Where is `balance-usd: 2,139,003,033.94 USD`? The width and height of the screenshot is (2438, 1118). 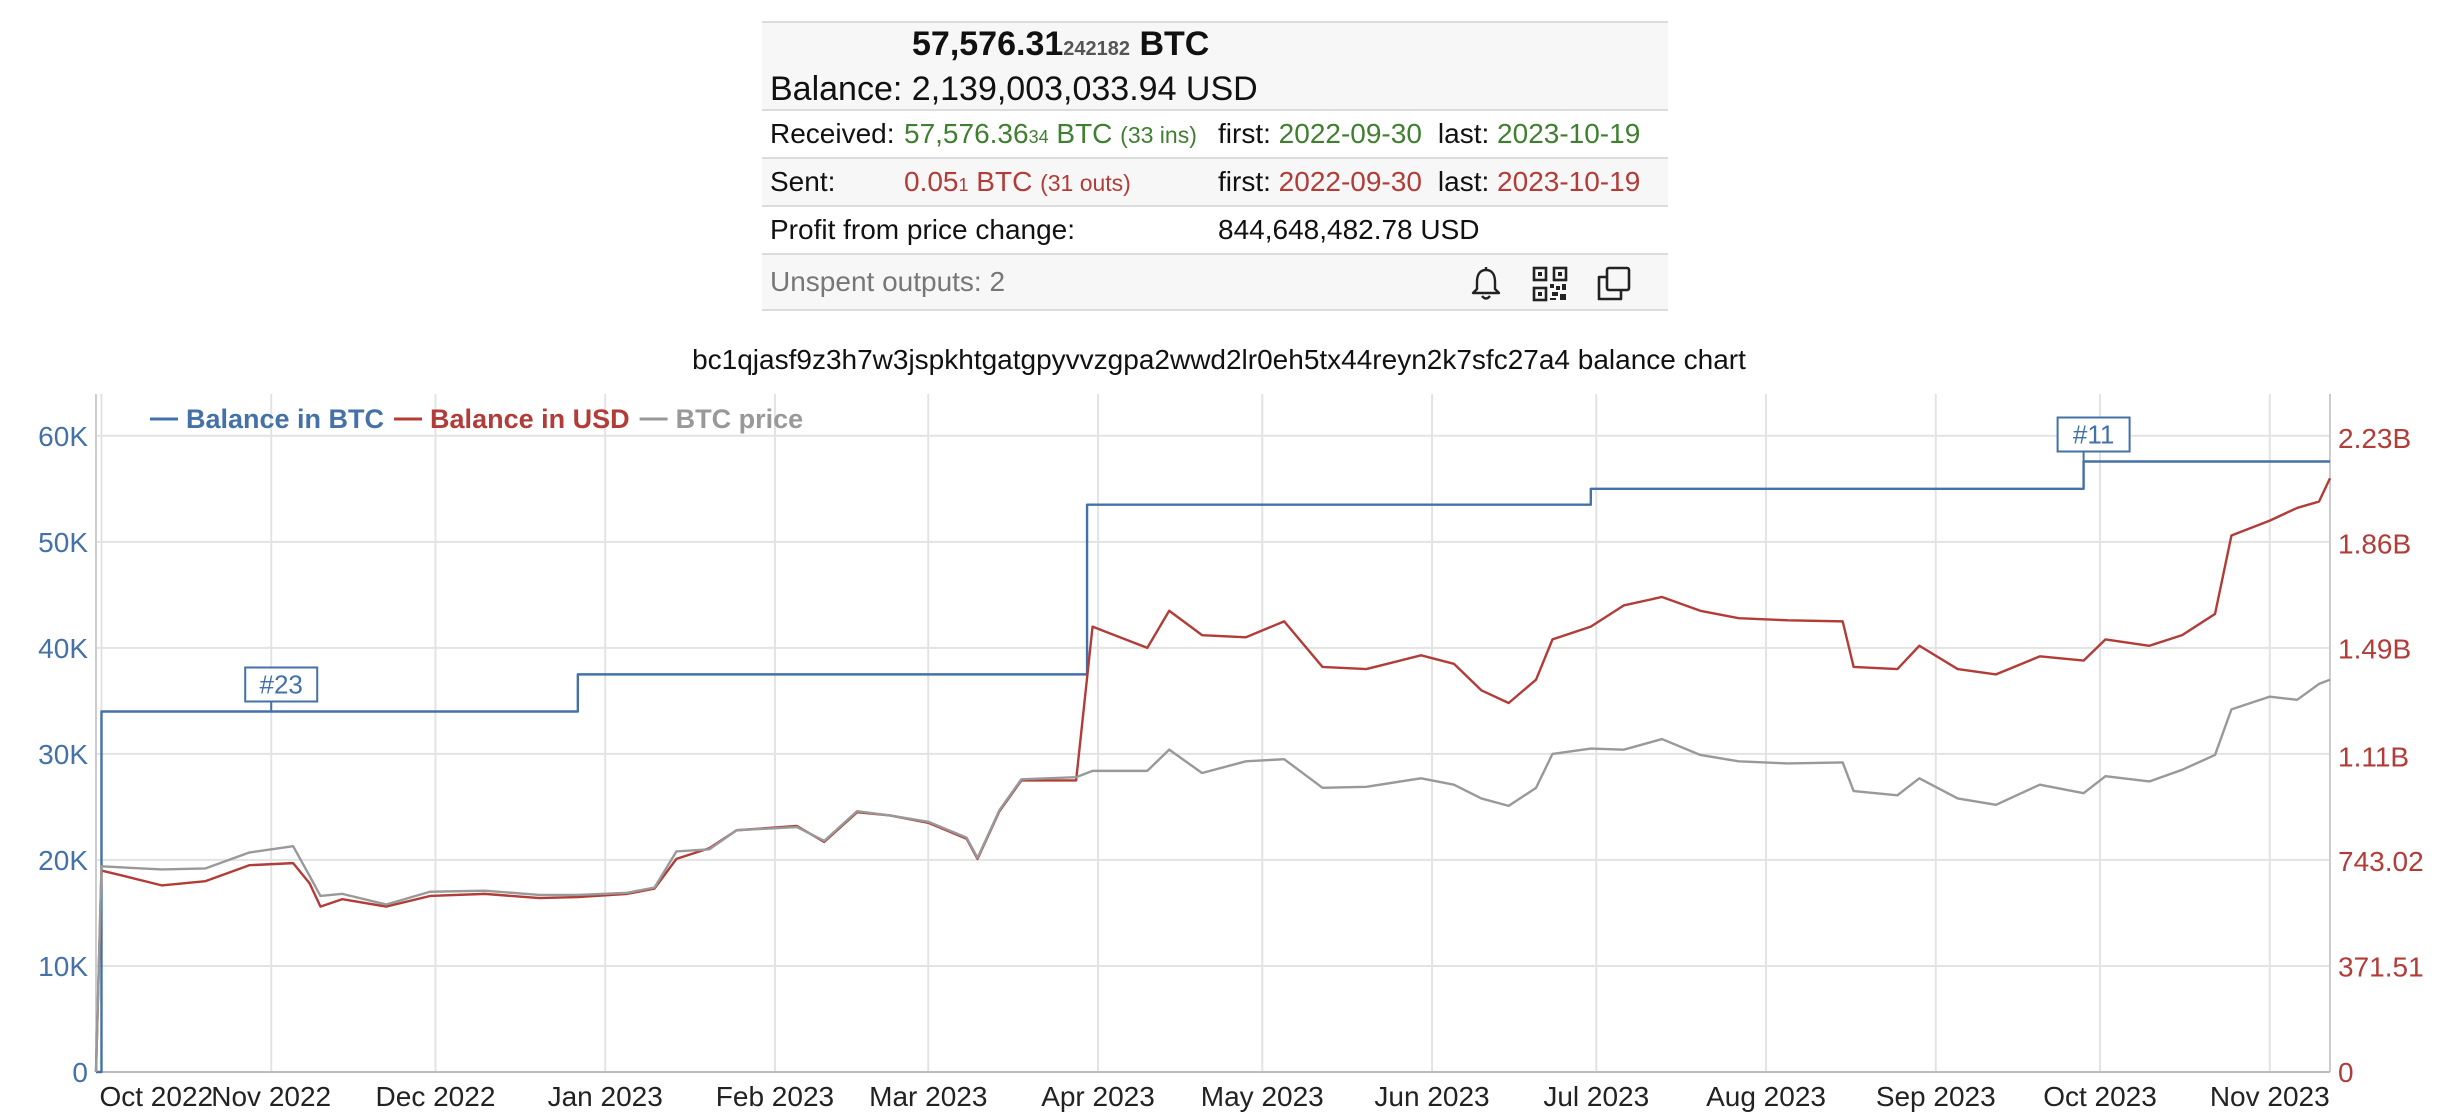 balance-usd: 2,139,003,033.94 USD is located at coordinates (1084, 88).